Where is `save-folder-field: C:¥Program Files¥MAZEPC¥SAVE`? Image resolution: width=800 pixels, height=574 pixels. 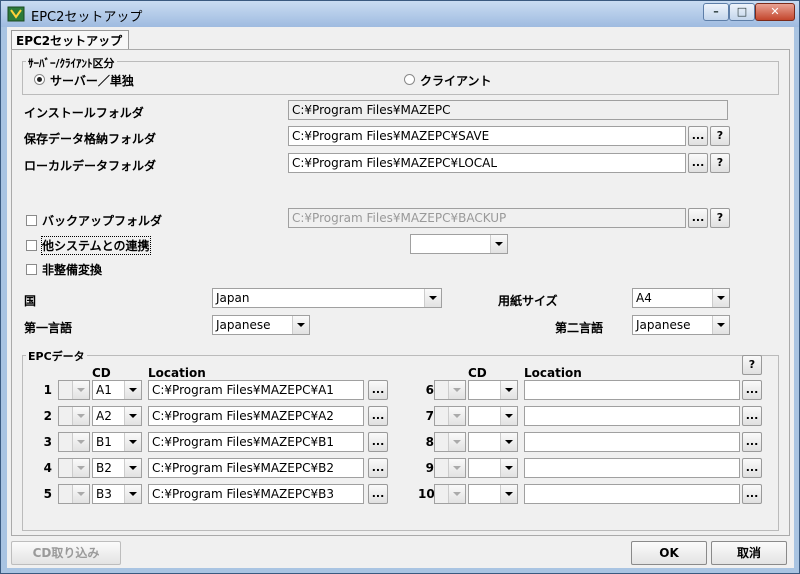 save-folder-field: C:¥Program Files¥MAZEPC¥SAVE is located at coordinates (487, 136).